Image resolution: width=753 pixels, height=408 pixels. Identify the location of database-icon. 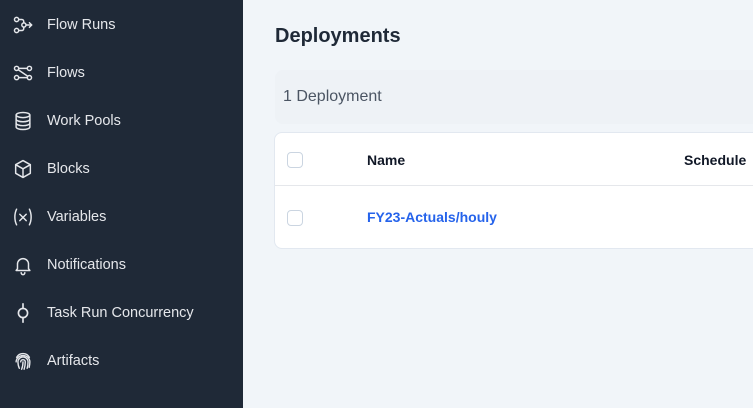
(23, 121).